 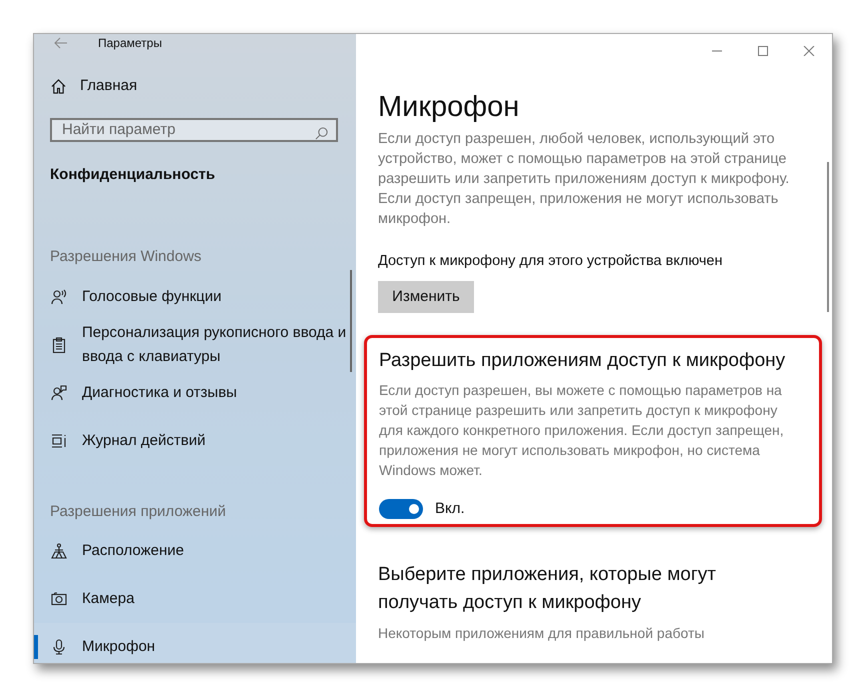 I want to click on sidebar-item: Расположение, so click(x=195, y=551).